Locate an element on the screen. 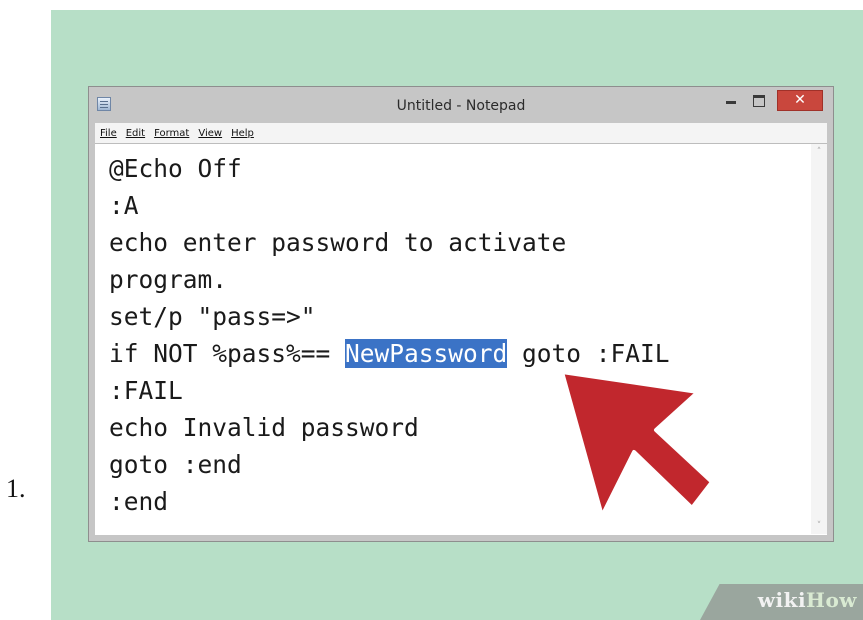 This screenshot has width=863, height=620. code-line: program. is located at coordinates (168, 279).